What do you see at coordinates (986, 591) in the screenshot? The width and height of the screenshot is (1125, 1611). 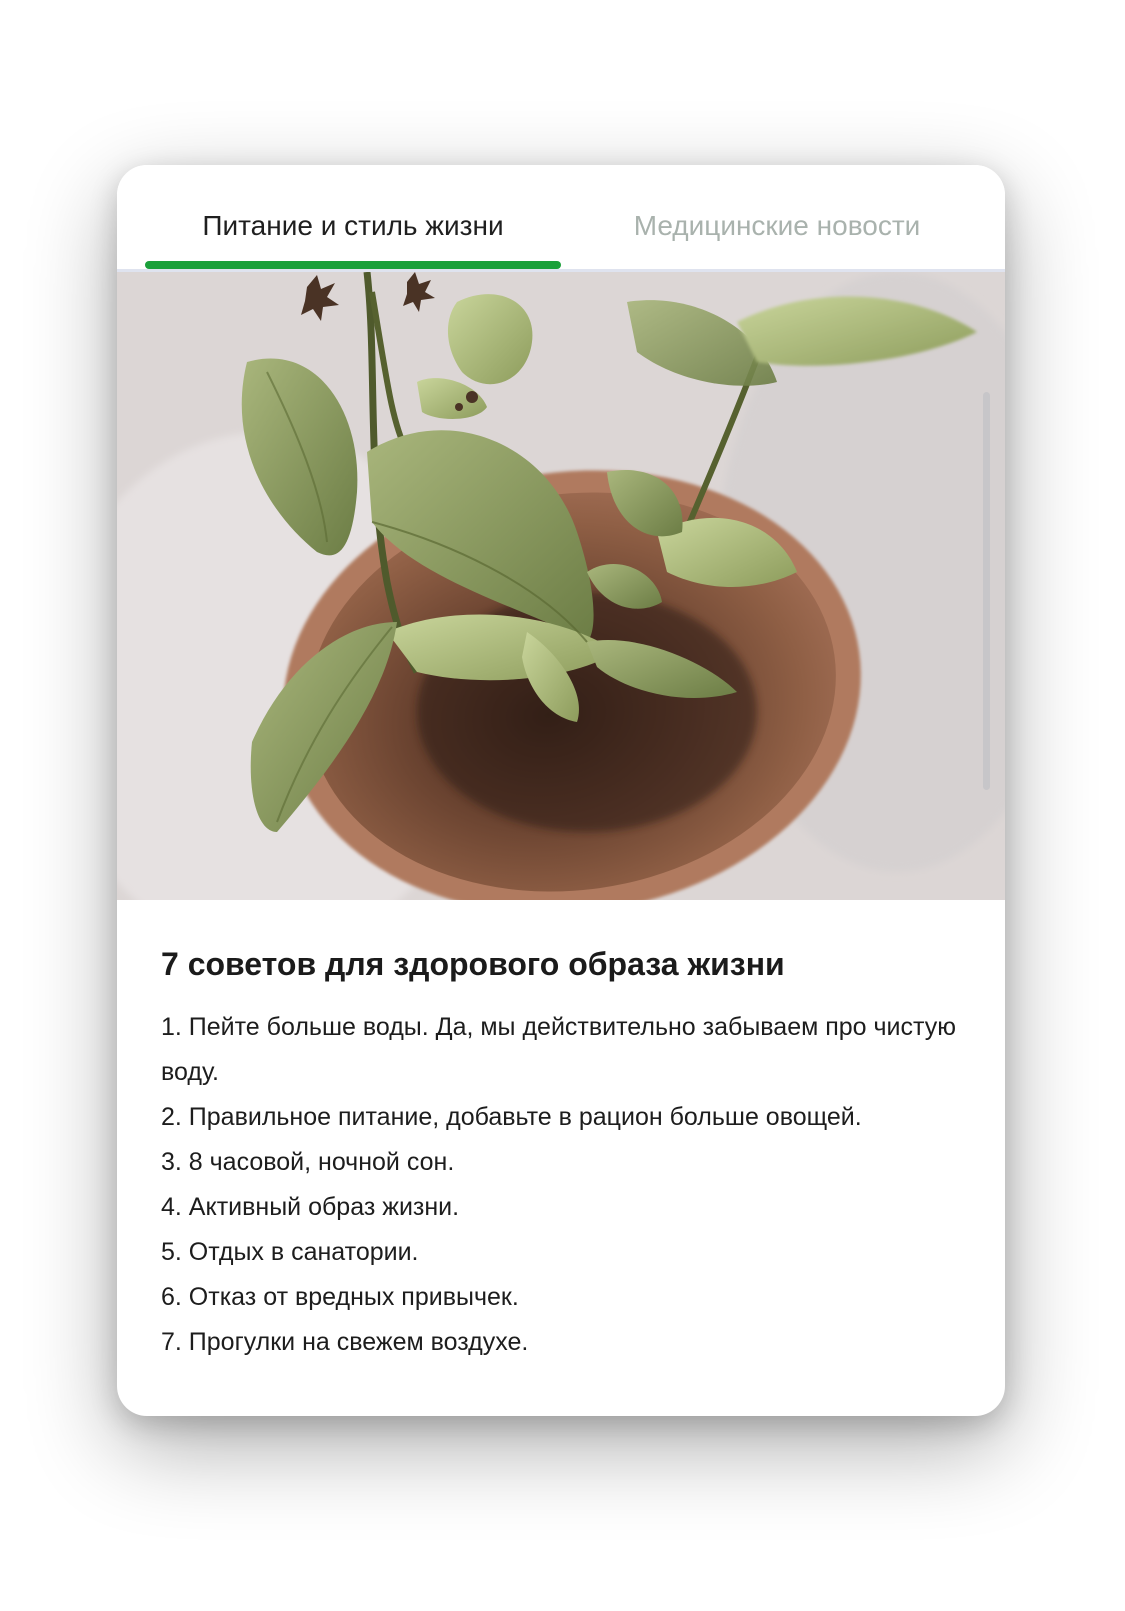 I see `image-scrollbar` at bounding box center [986, 591].